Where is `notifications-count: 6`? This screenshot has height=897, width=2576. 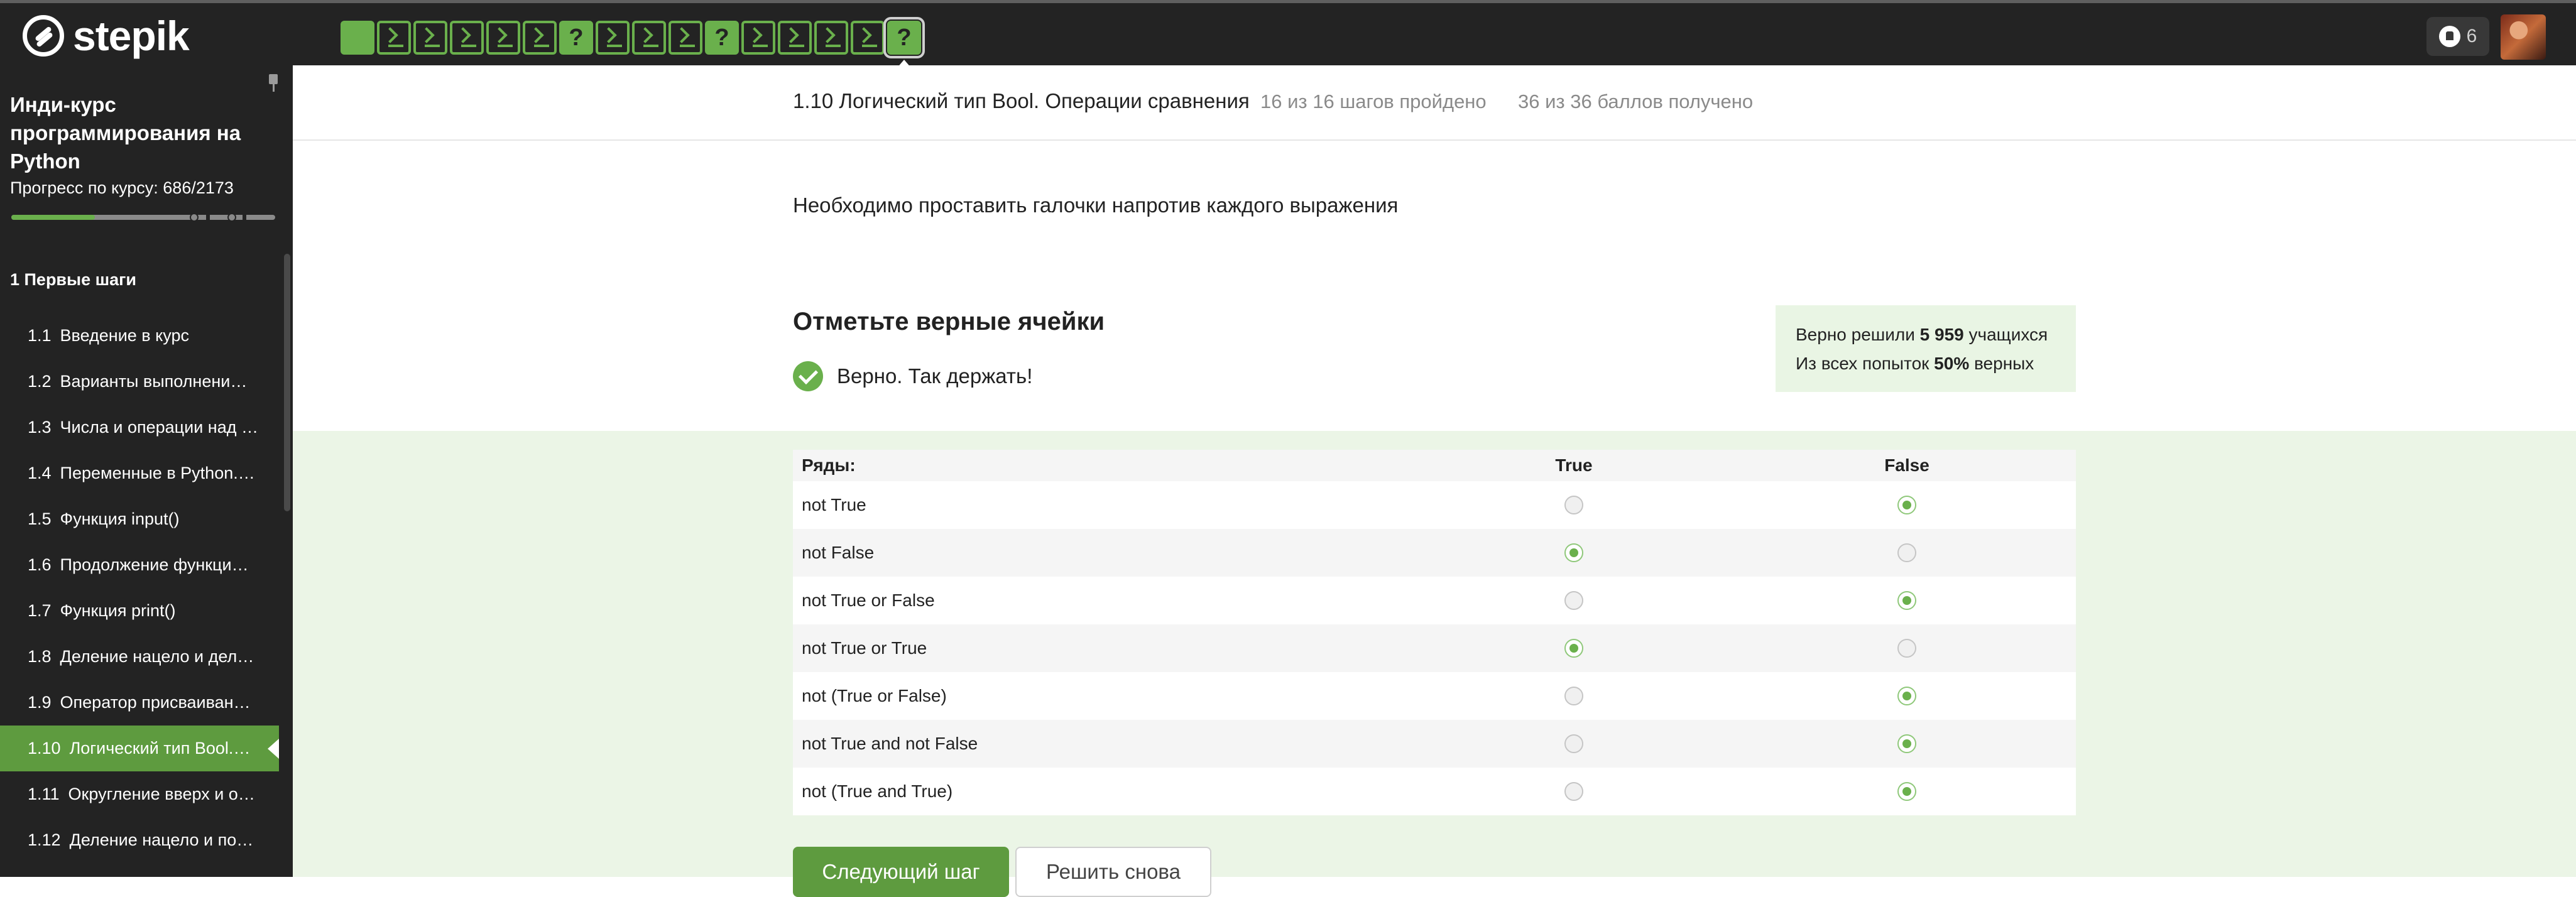
notifications-count: 6 is located at coordinates (2472, 36).